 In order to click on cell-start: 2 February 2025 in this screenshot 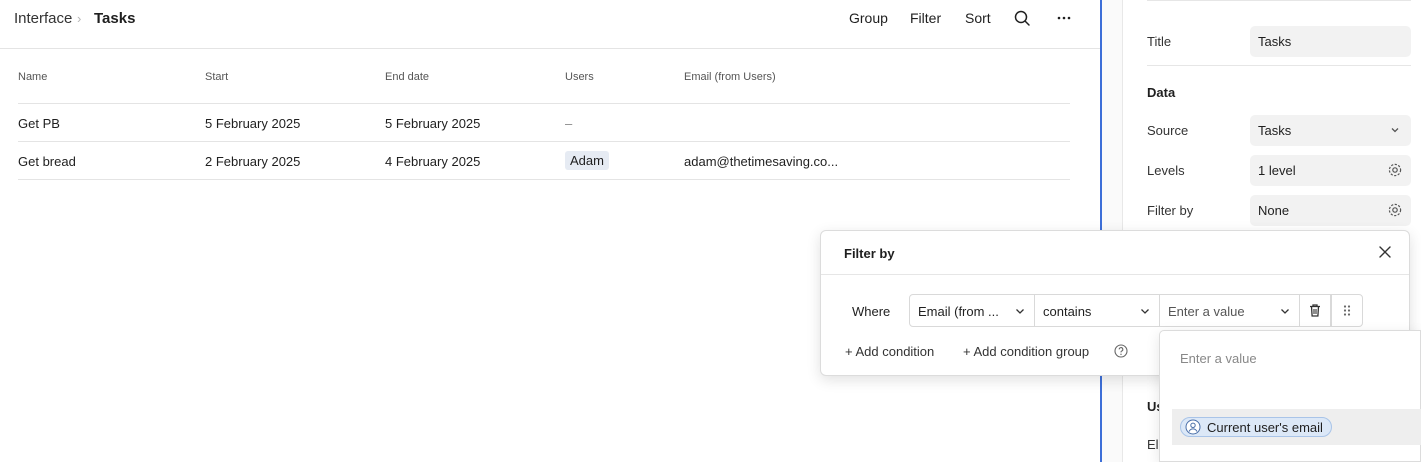, I will do `click(253, 161)`.